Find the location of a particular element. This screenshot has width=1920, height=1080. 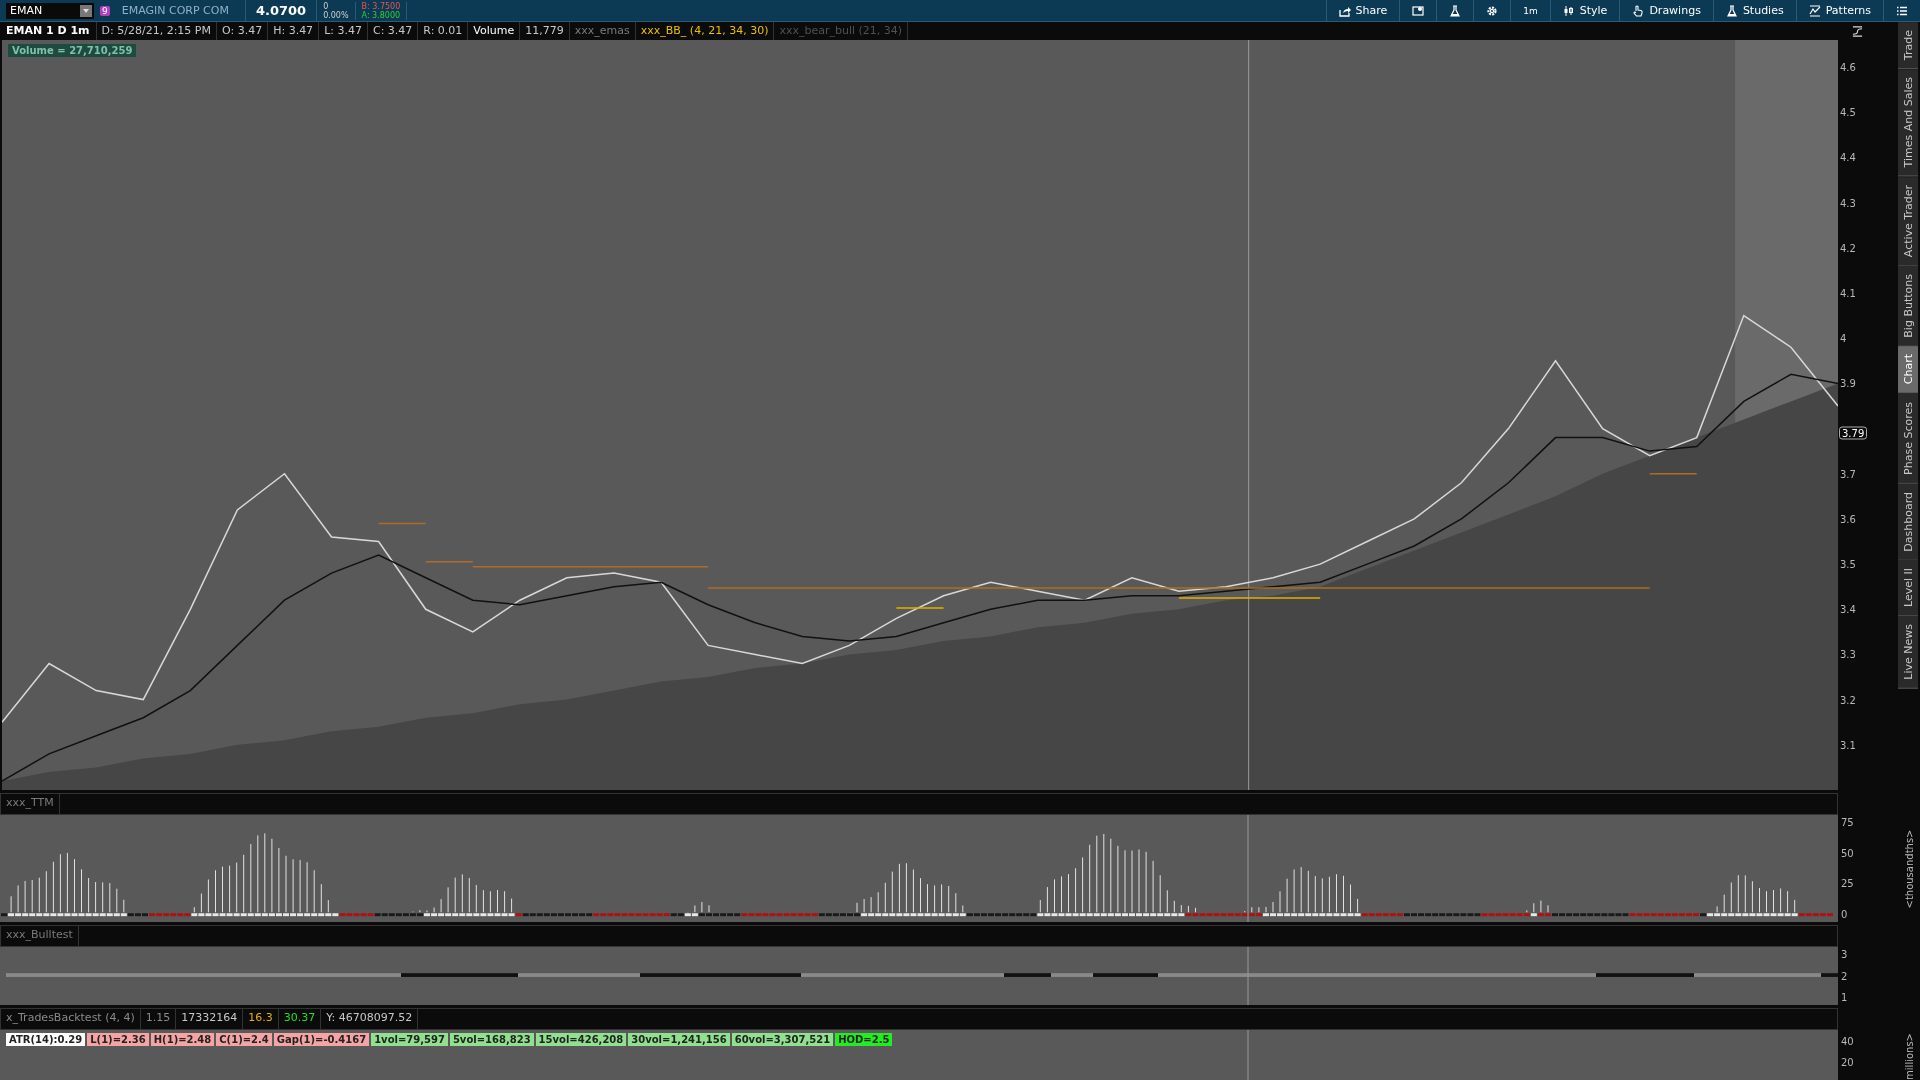

toolbar-button: Style is located at coordinates (1584, 11).